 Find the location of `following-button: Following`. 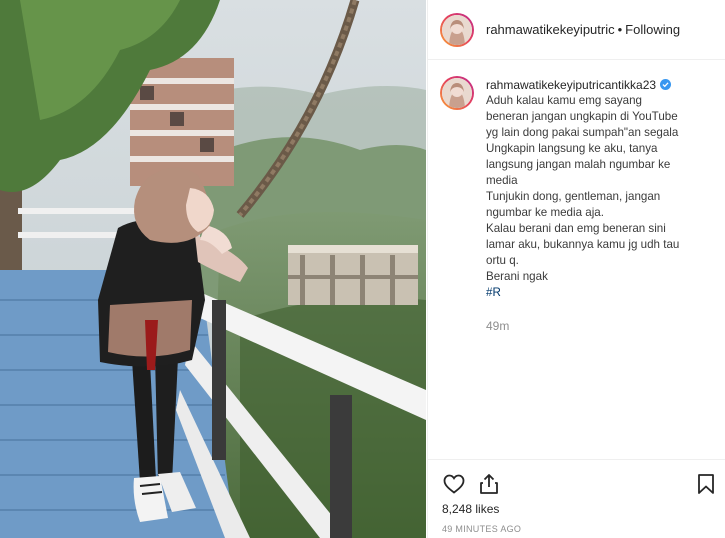

following-button: Following is located at coordinates (652, 29).